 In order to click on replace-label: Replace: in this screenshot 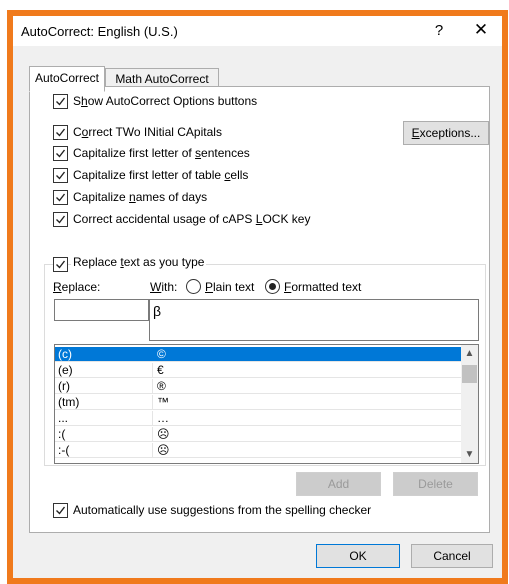, I will do `click(77, 287)`.